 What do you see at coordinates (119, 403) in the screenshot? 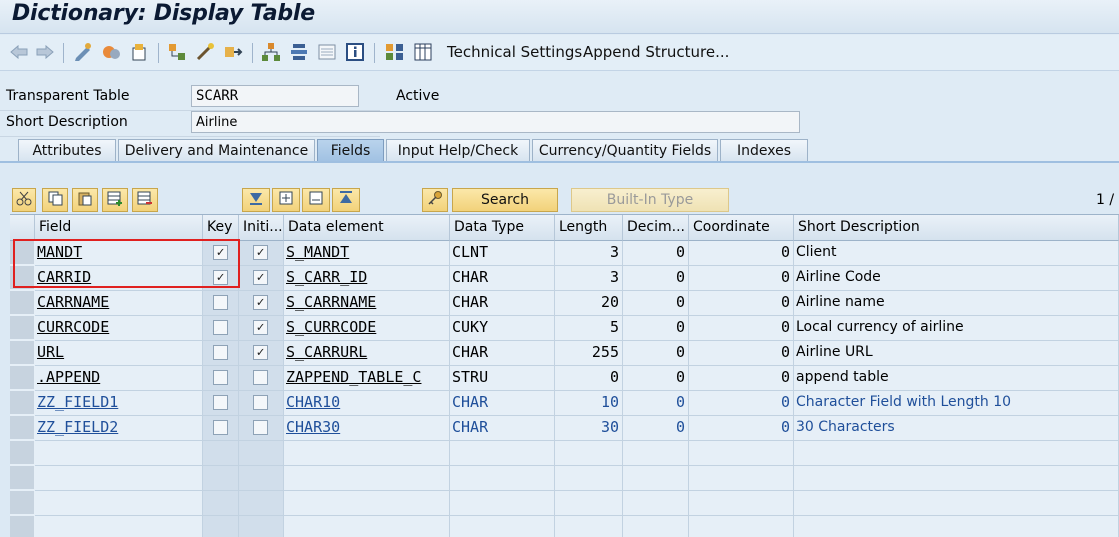
I see `field-cell: ZZ_FIELD1` at bounding box center [119, 403].